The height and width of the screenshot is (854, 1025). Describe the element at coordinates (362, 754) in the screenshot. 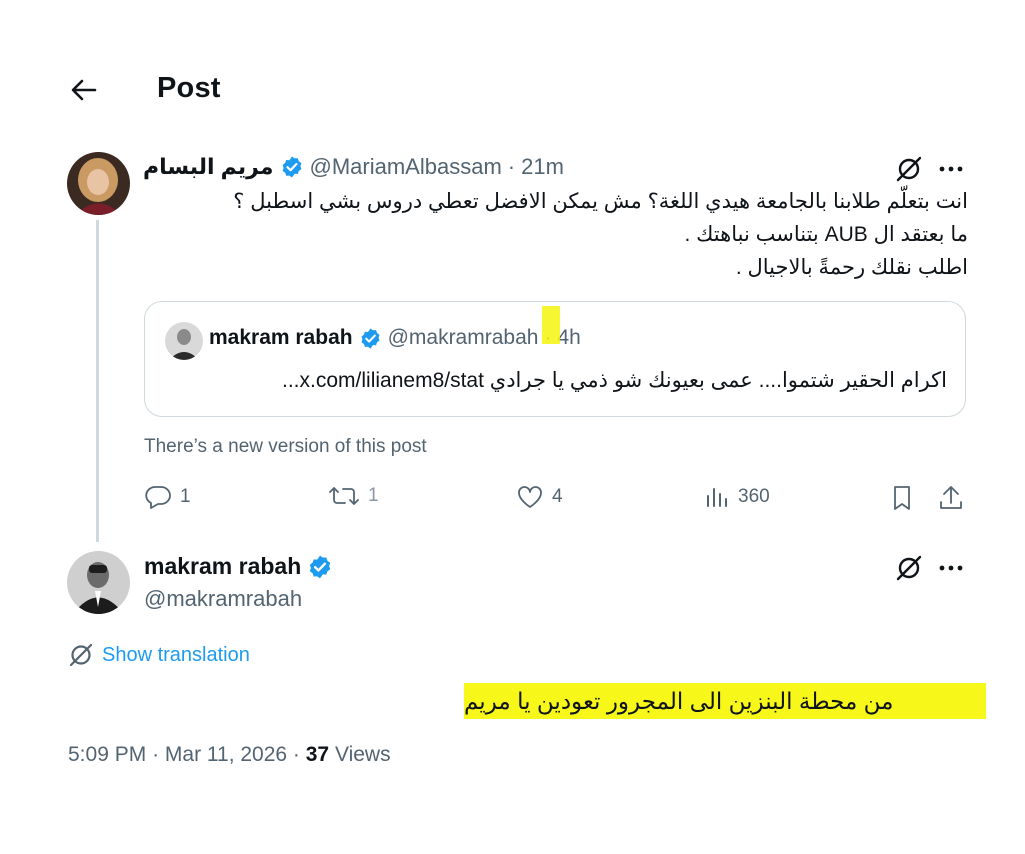

I see `views-label: Views` at that location.